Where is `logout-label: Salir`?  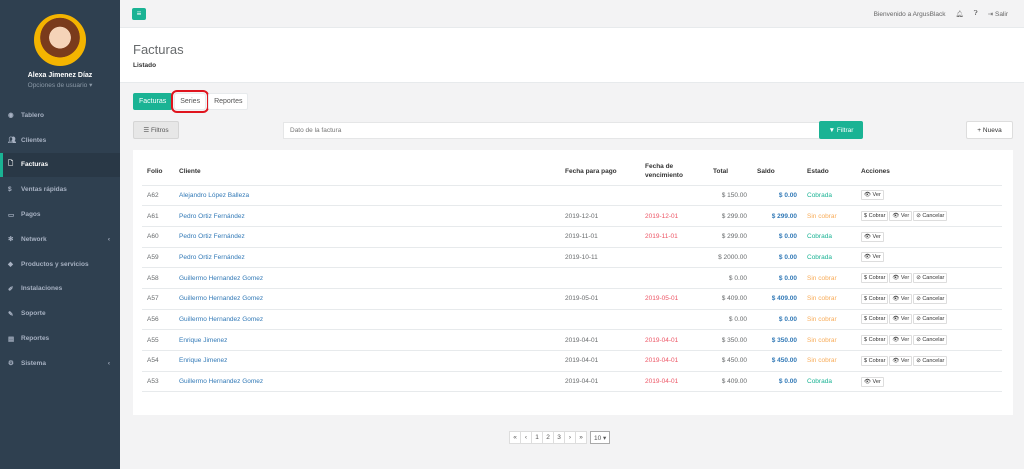
logout-label: Salir is located at coordinates (1001, 14).